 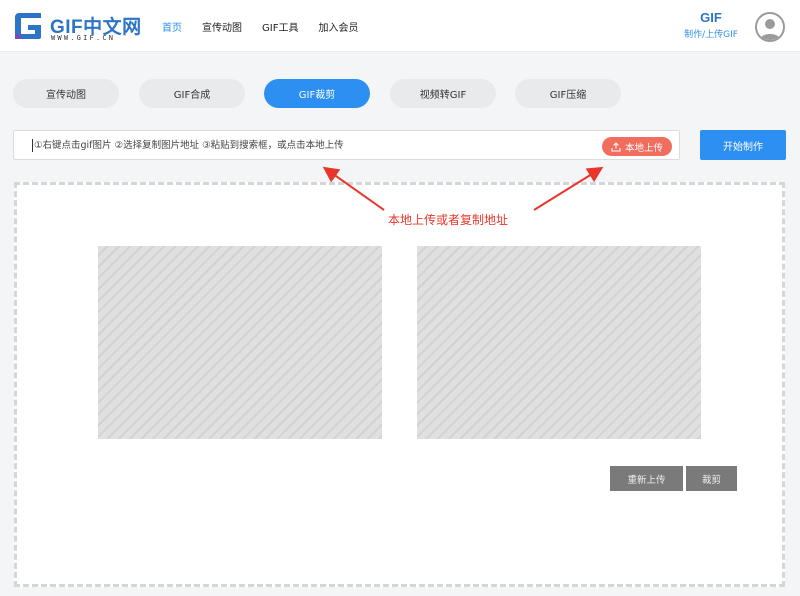 What do you see at coordinates (66, 93) in the screenshot?
I see `tab-promo-gifs: 宣传动图` at bounding box center [66, 93].